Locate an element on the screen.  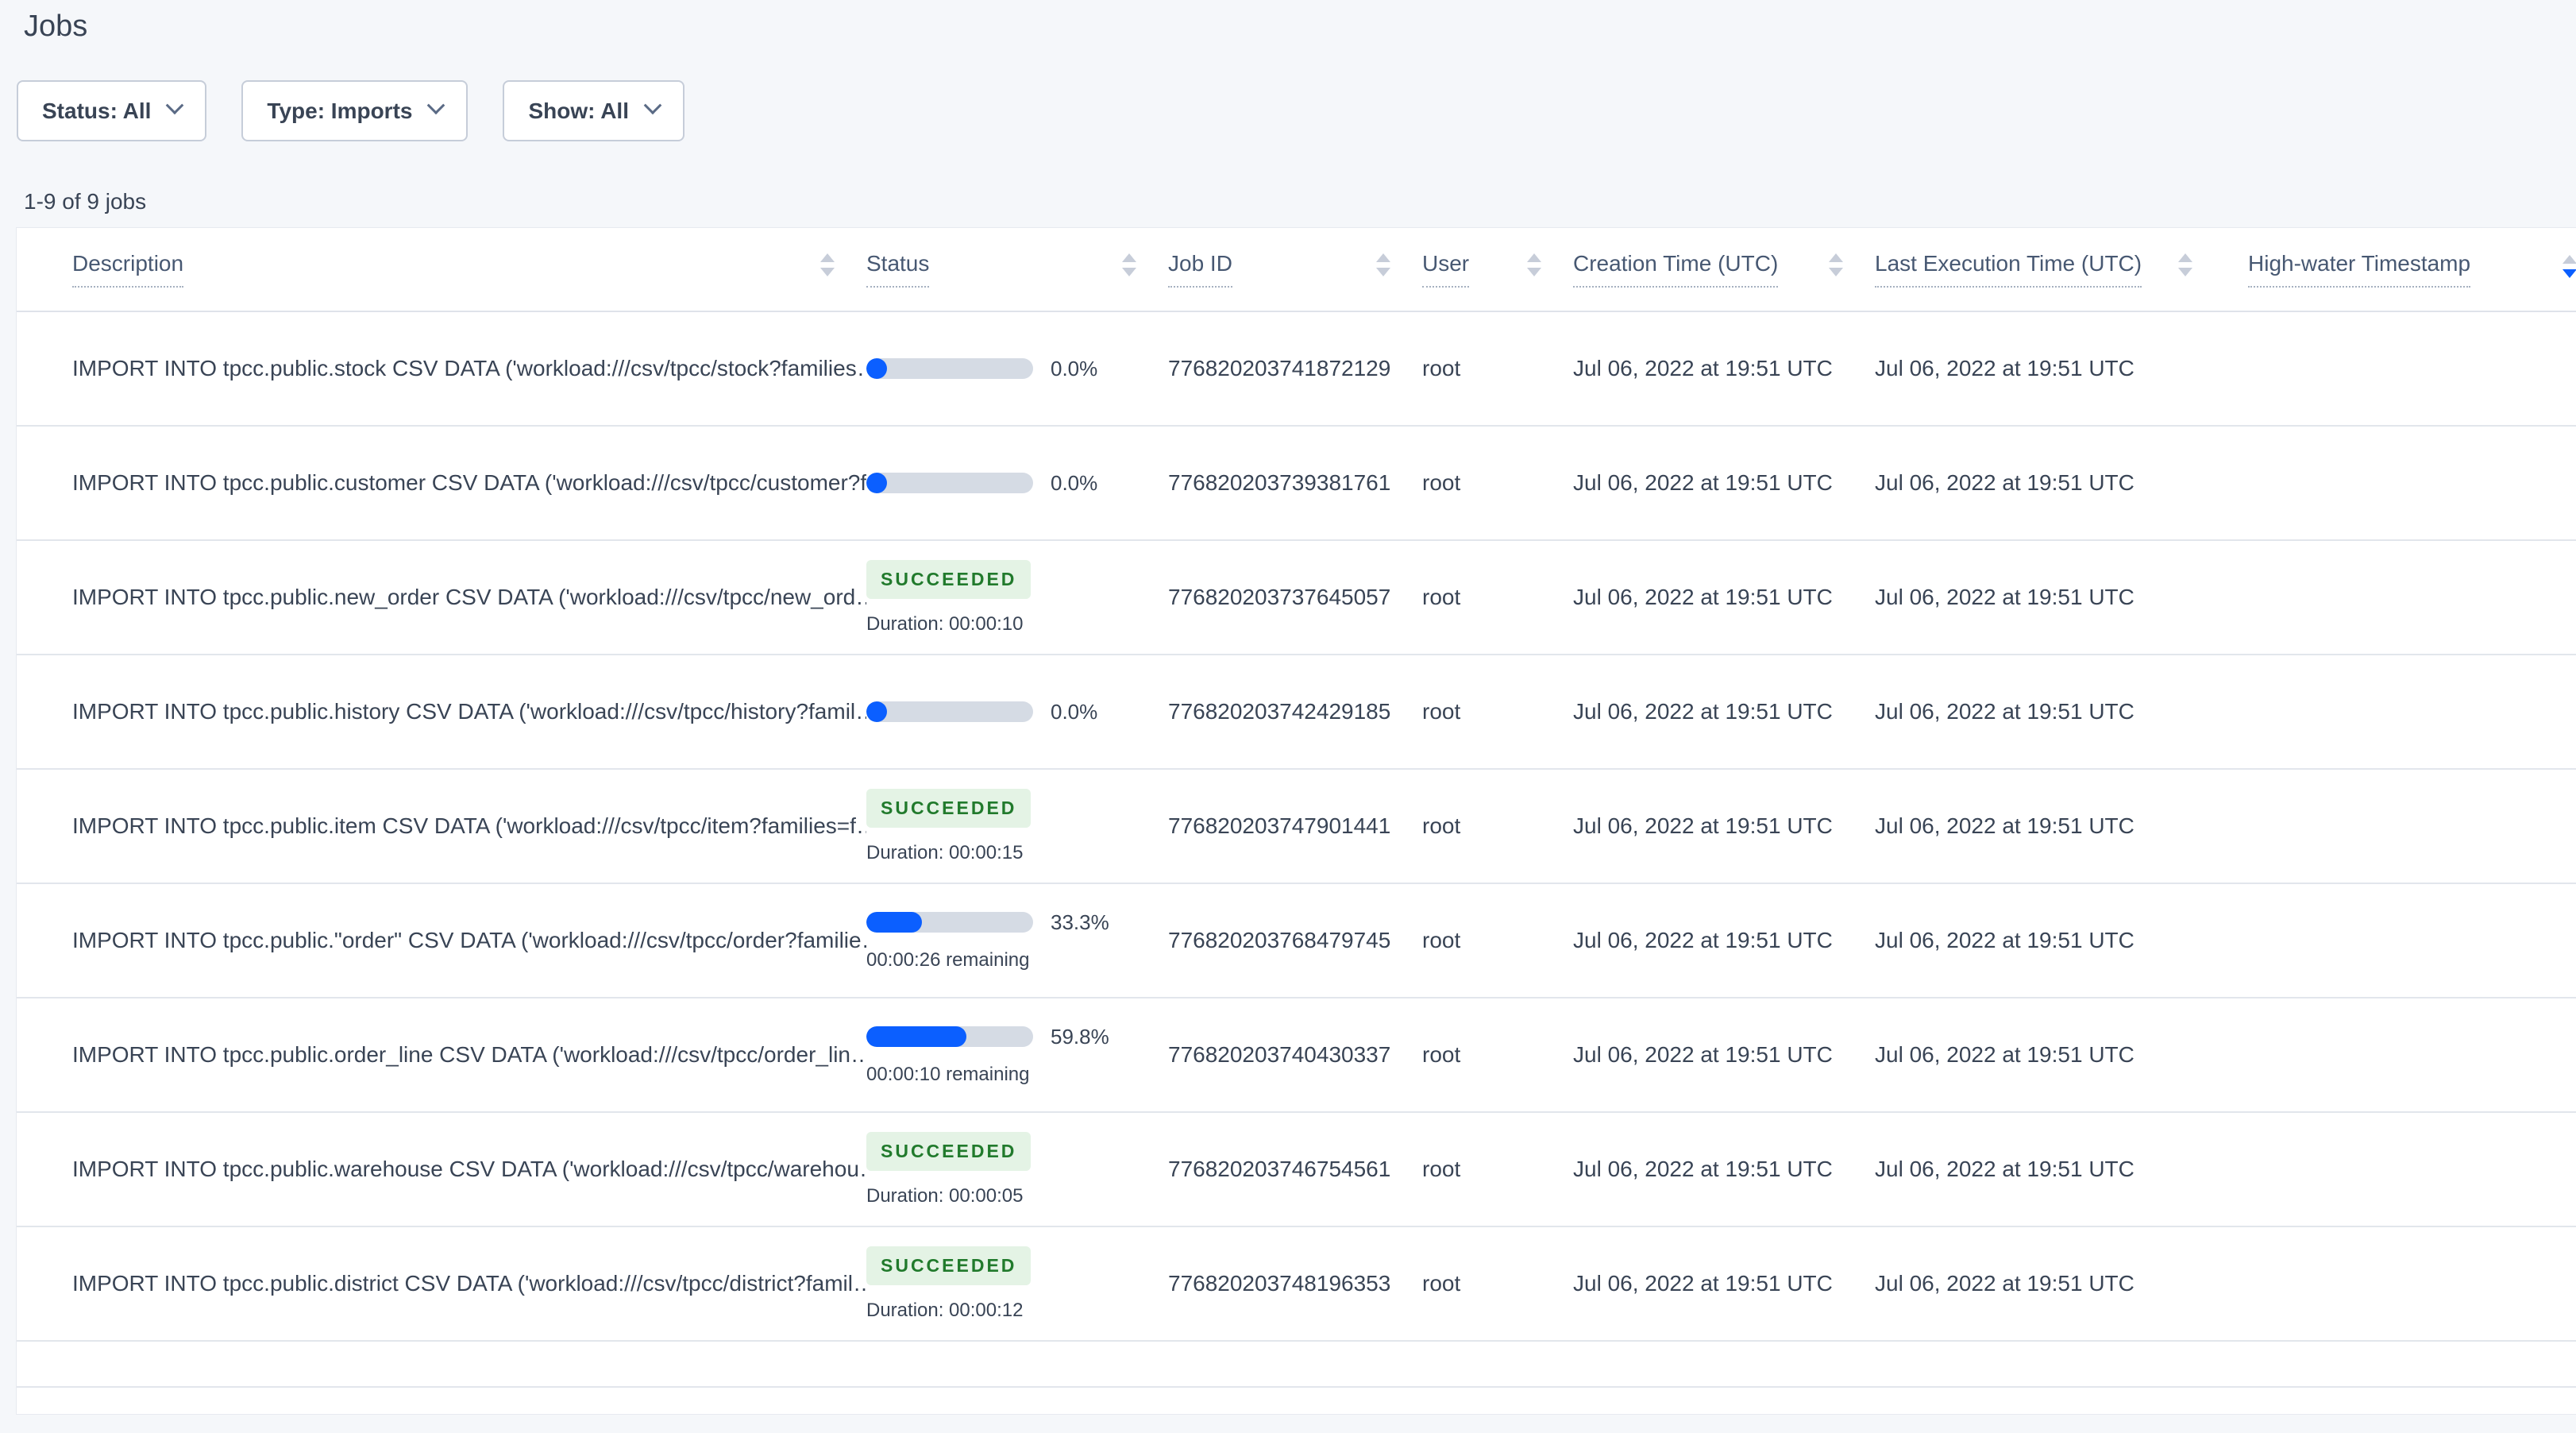
duration-text: Duration: 00:00:05 is located at coordinates (945, 1195).